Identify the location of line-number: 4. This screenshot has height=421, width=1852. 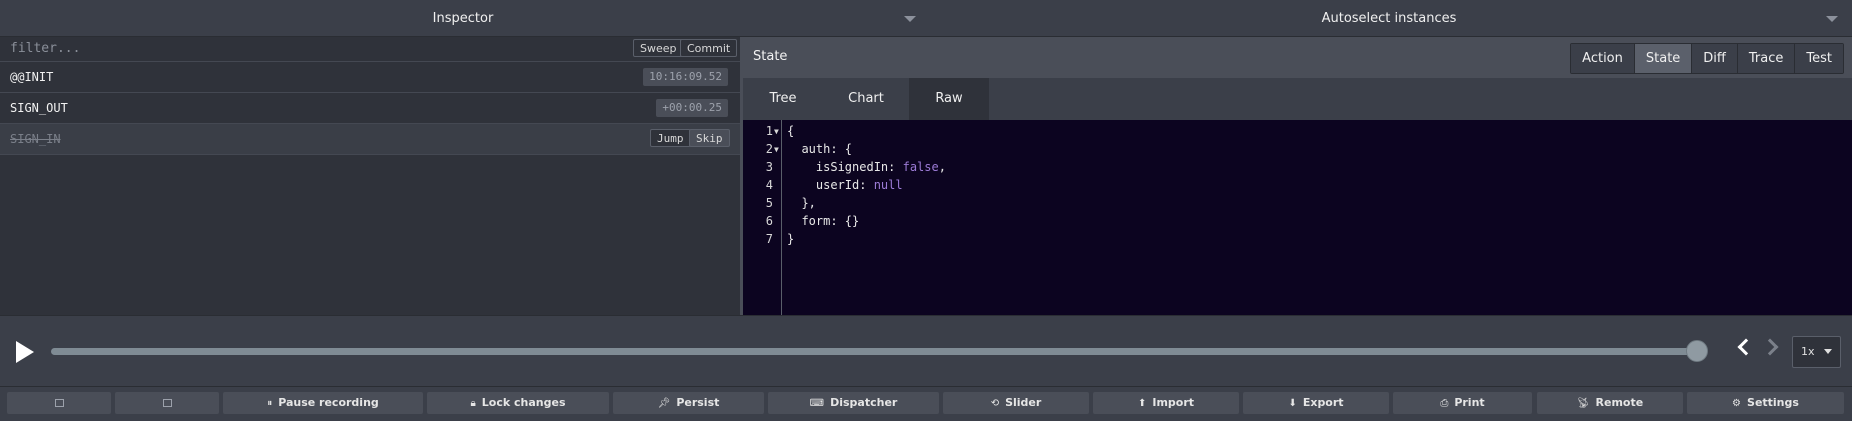
(769, 185).